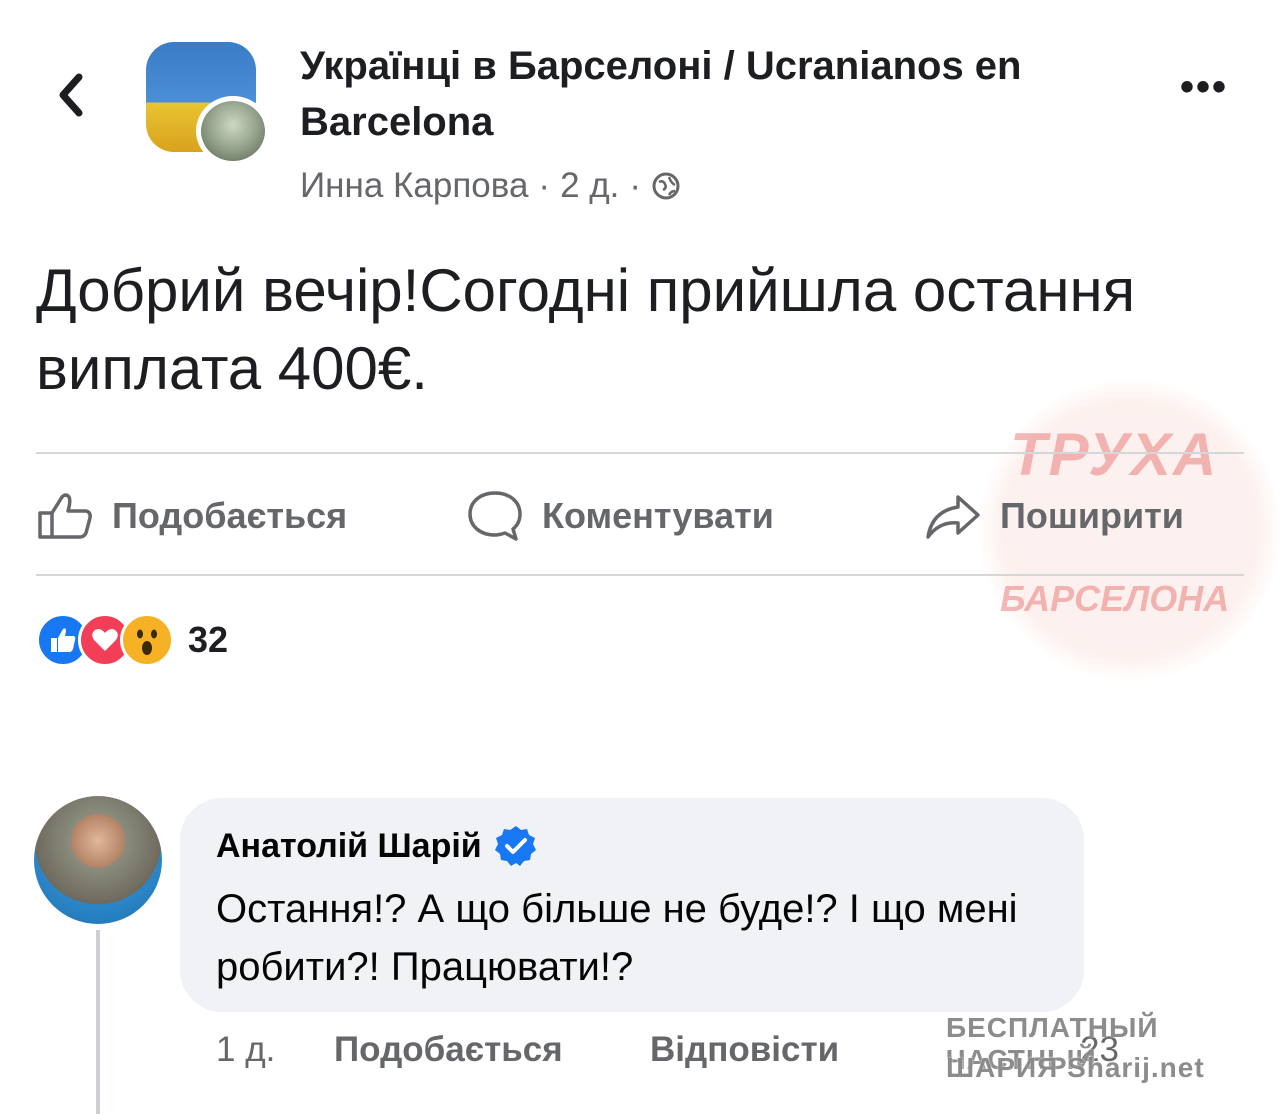 This screenshot has height=1114, width=1280. Describe the element at coordinates (448, 1050) in the screenshot. I see `comment-like-button: Подобається` at that location.